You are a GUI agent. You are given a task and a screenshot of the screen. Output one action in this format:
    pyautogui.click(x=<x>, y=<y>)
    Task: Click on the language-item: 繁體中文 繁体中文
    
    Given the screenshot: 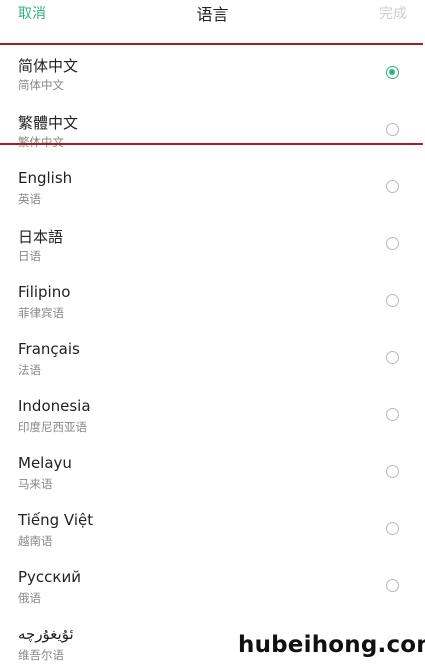 What is the action you would take?
    pyautogui.click(x=212, y=129)
    